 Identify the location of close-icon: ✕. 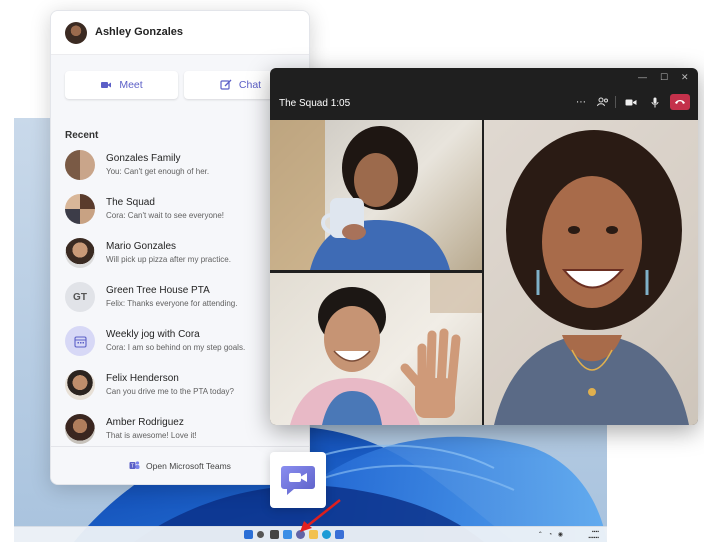
(685, 77).